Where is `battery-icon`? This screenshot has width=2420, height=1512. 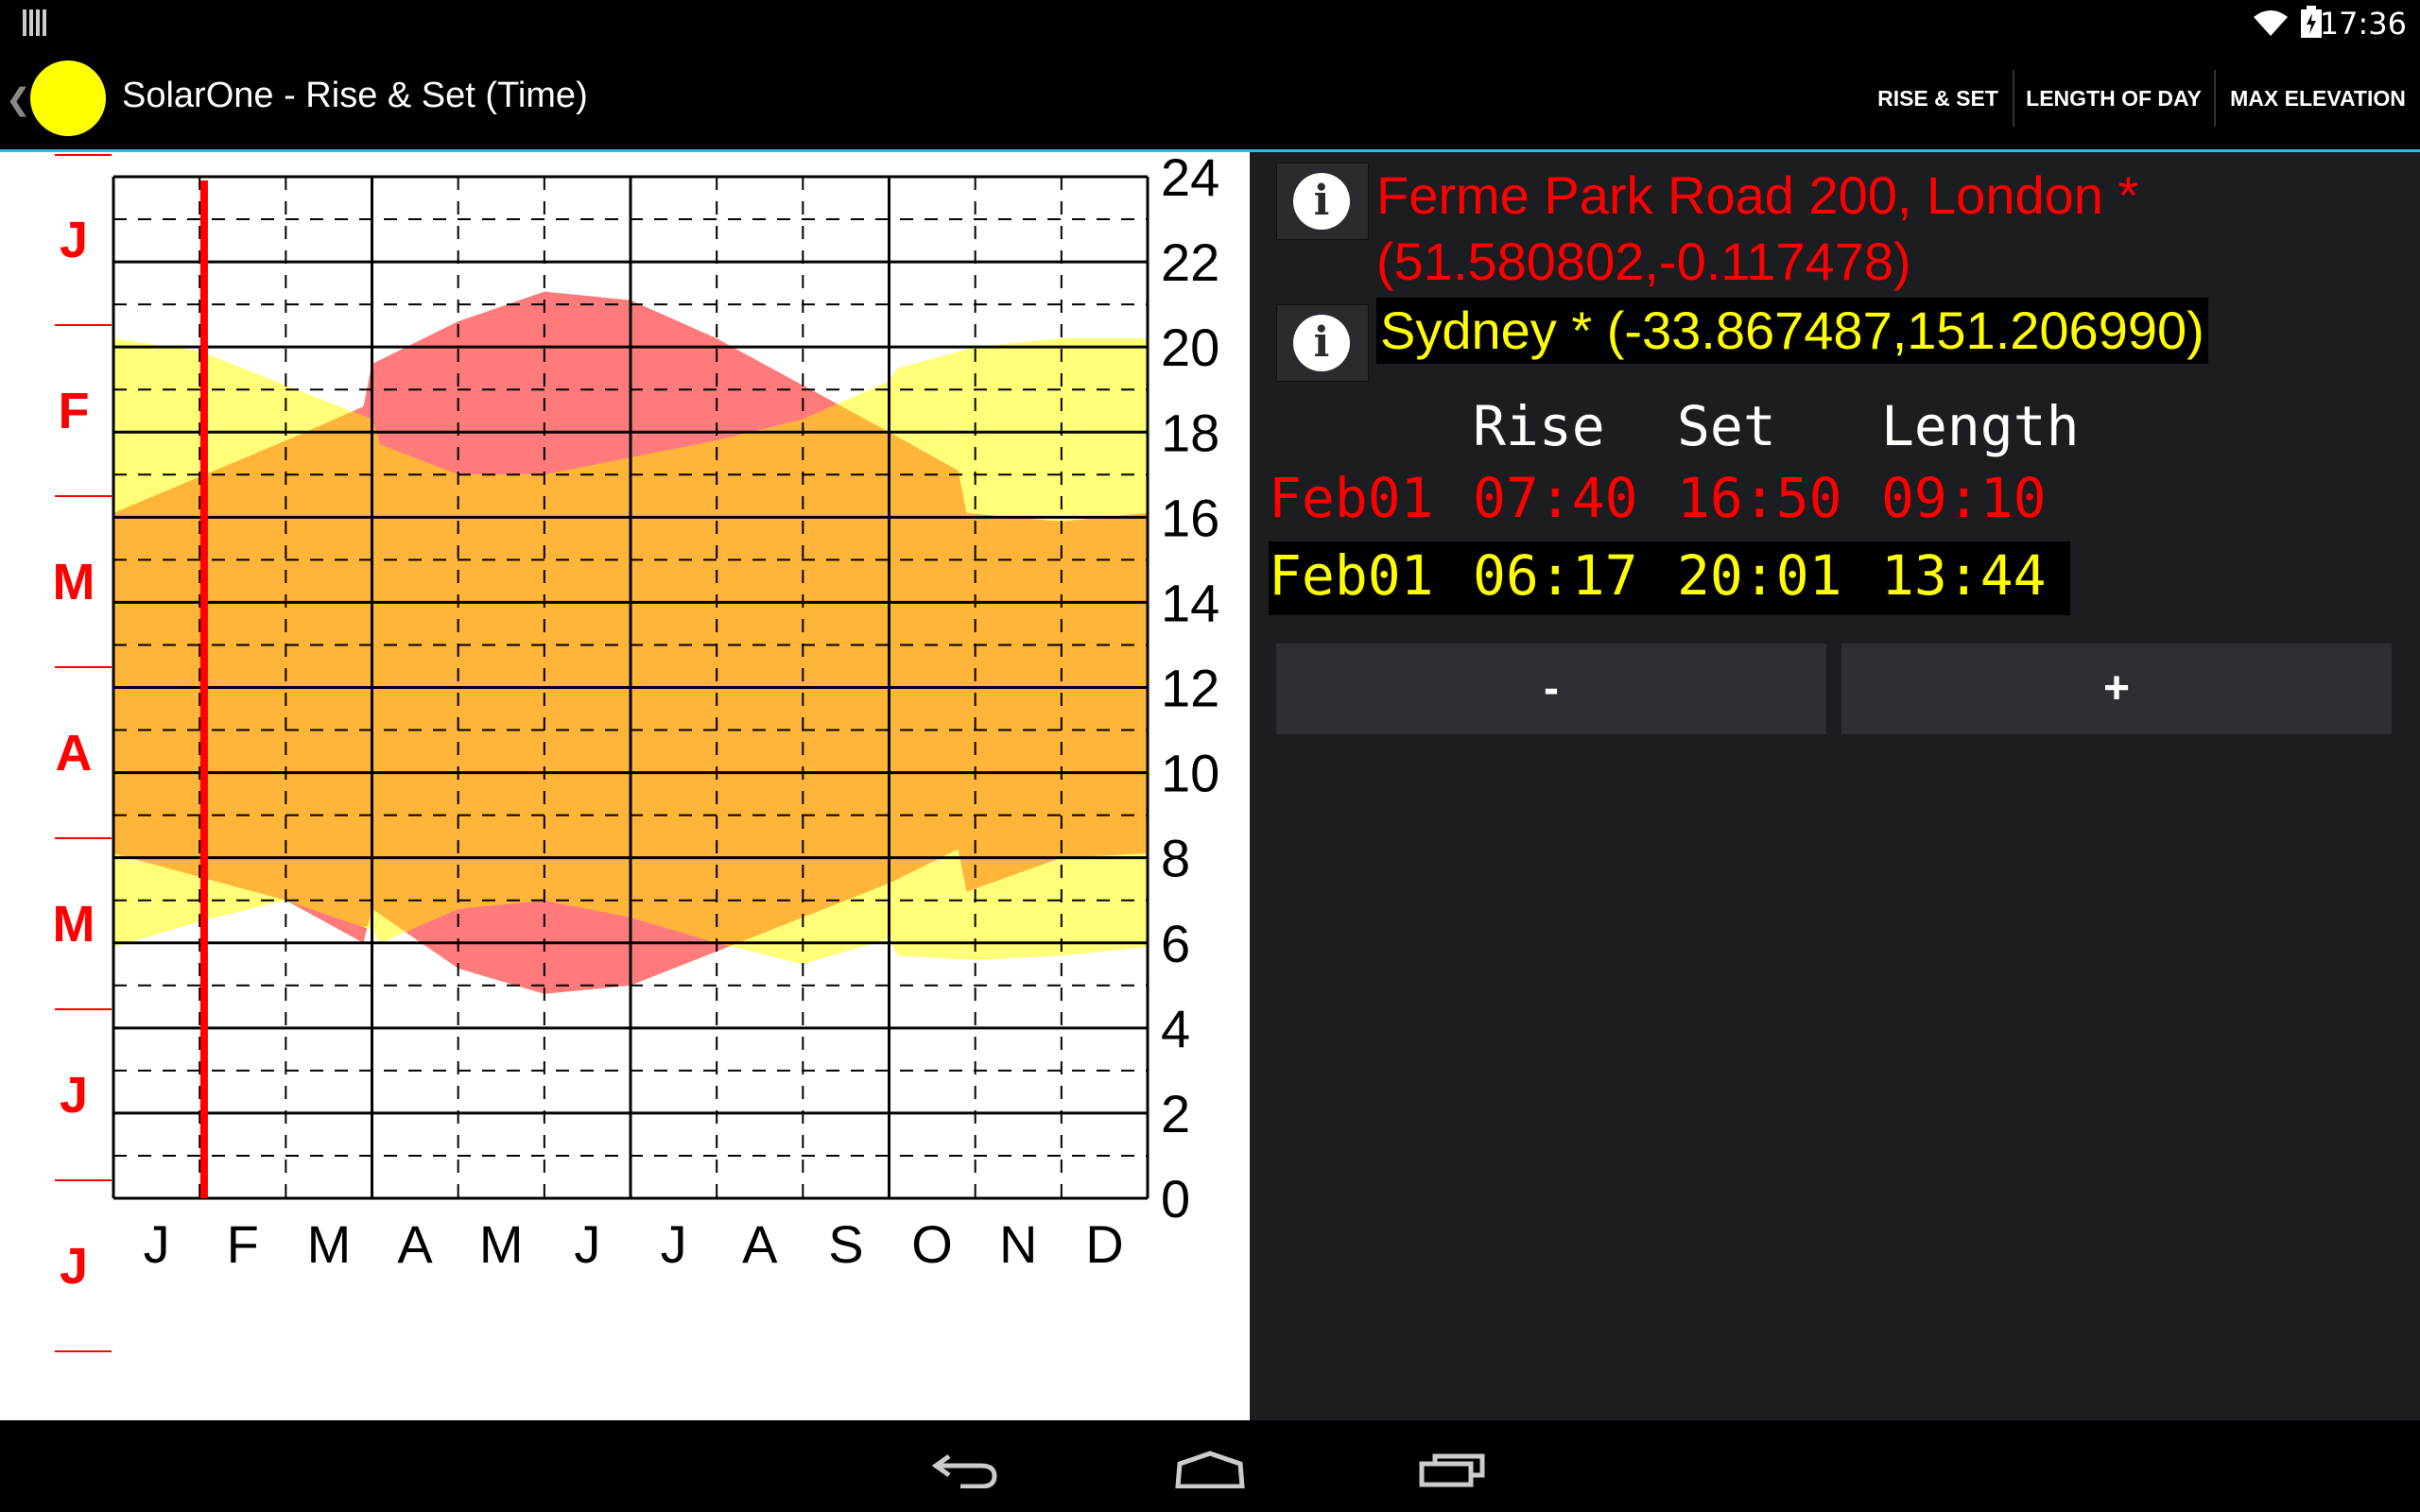
battery-icon is located at coordinates (2311, 22).